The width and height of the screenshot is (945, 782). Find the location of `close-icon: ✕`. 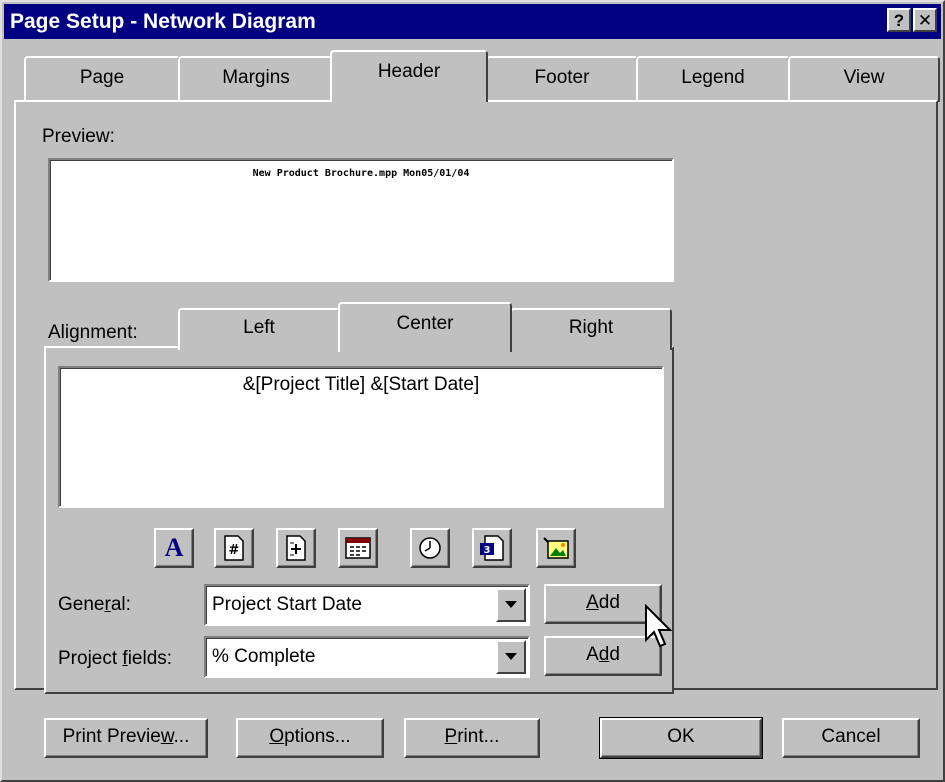

close-icon: ✕ is located at coordinates (925, 20).